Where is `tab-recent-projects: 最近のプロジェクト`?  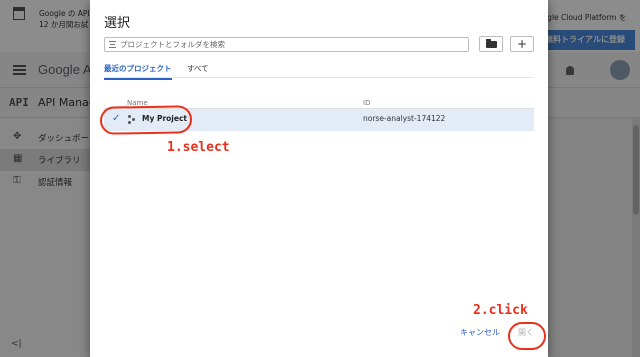
tab-recent-projects: 最近のプロジェクト is located at coordinates (138, 71).